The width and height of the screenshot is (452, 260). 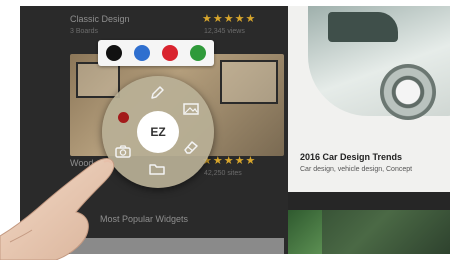 What do you see at coordinates (191, 109) in the screenshot?
I see `image-icon` at bounding box center [191, 109].